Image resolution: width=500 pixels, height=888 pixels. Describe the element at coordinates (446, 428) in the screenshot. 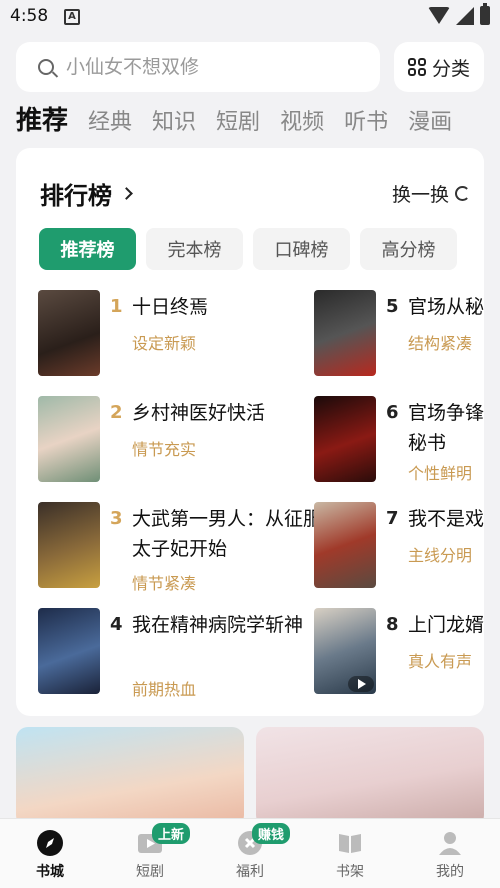

I see `book-title: 官场争锋记的秘书` at that location.